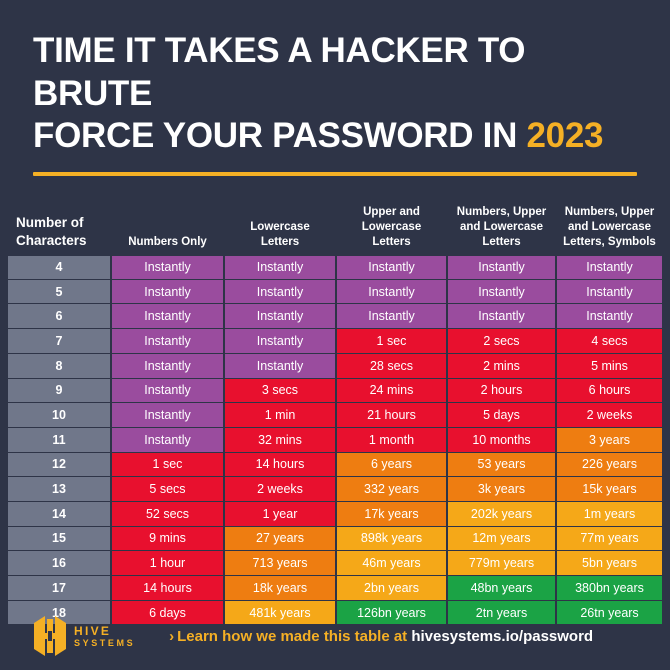 The width and height of the screenshot is (670, 670). Describe the element at coordinates (391, 563) in the screenshot. I see `cell-crack-time: 46m years` at that location.